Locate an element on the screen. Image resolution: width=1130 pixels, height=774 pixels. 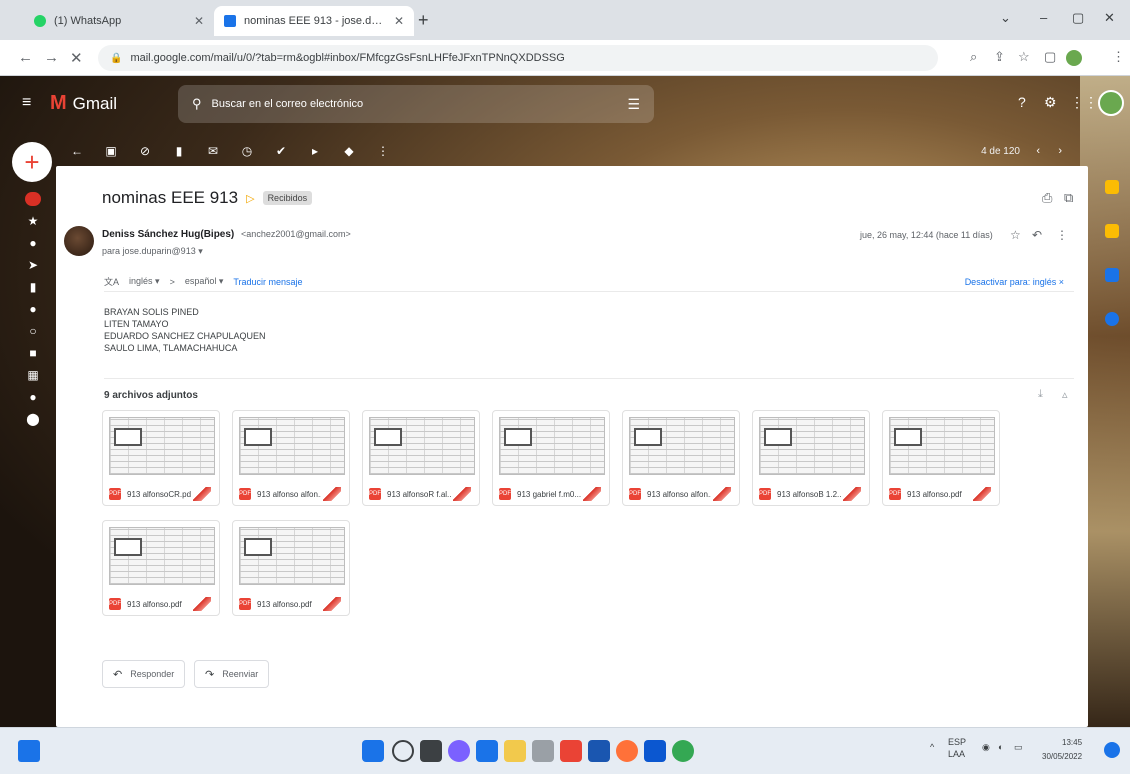
chrome-icon is located at coordinates (683, 751).